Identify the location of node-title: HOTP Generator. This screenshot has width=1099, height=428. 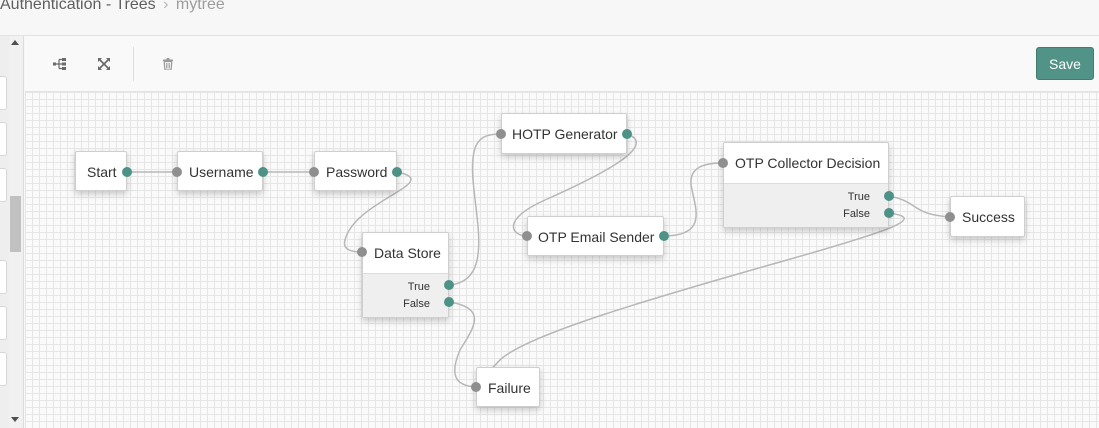
(565, 134).